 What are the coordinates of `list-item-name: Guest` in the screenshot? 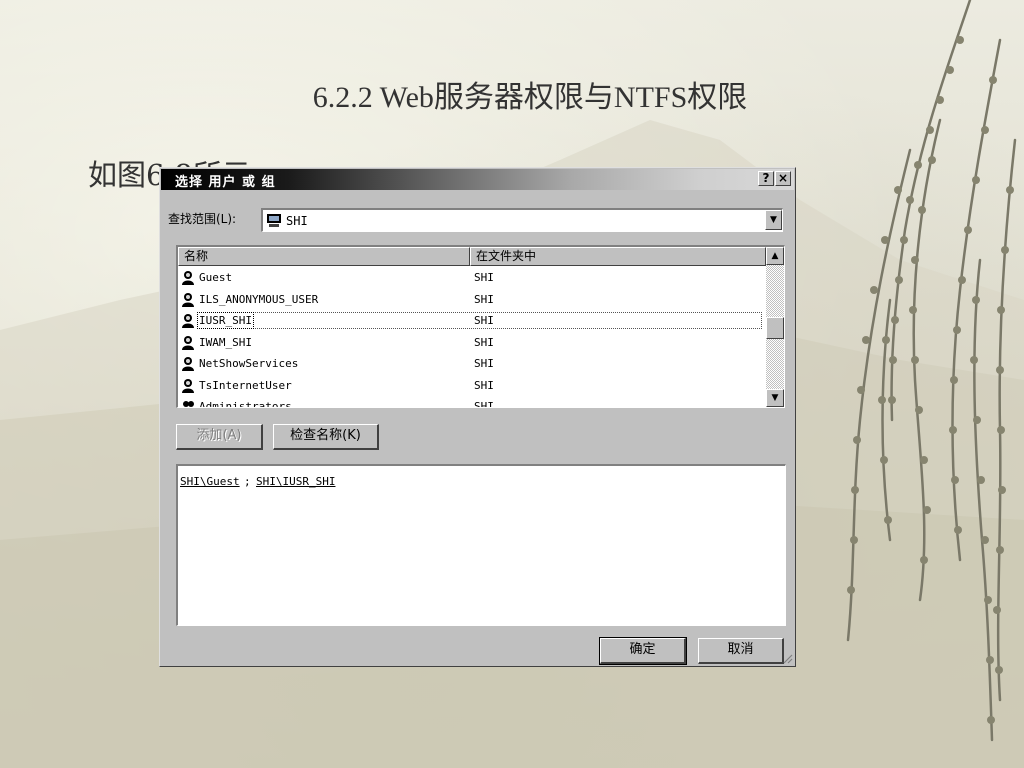 It's located at (216, 277).